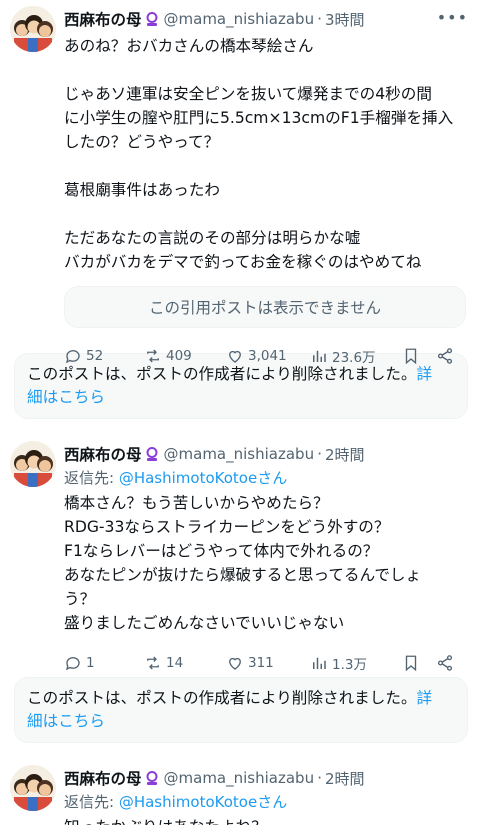 Image resolution: width=480 pixels, height=825 pixels. What do you see at coordinates (104, 663) in the screenshot?
I see `reply-button: 1` at bounding box center [104, 663].